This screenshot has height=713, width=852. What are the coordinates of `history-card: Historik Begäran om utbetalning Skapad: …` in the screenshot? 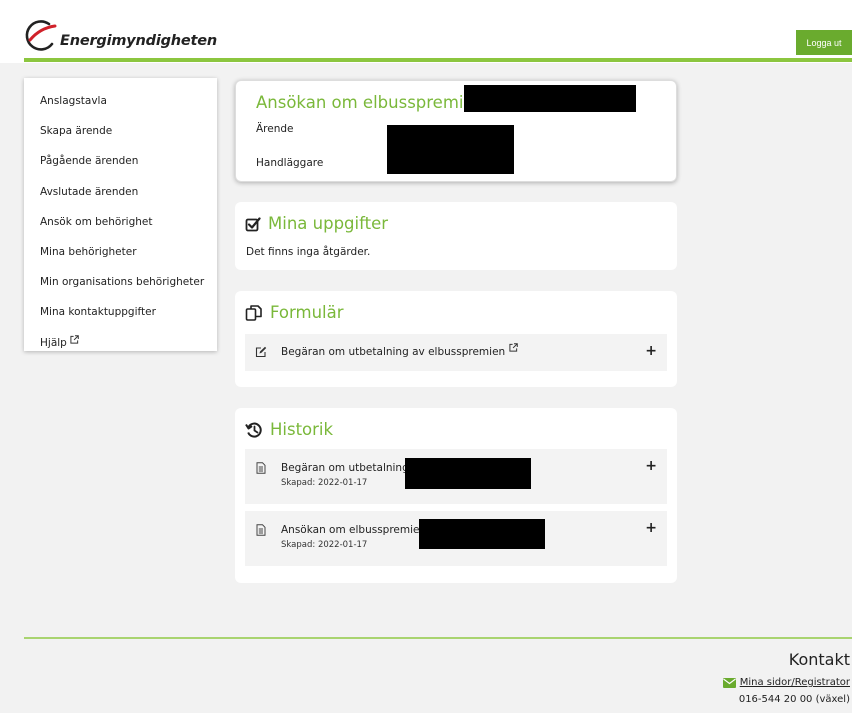 It's located at (456, 495).